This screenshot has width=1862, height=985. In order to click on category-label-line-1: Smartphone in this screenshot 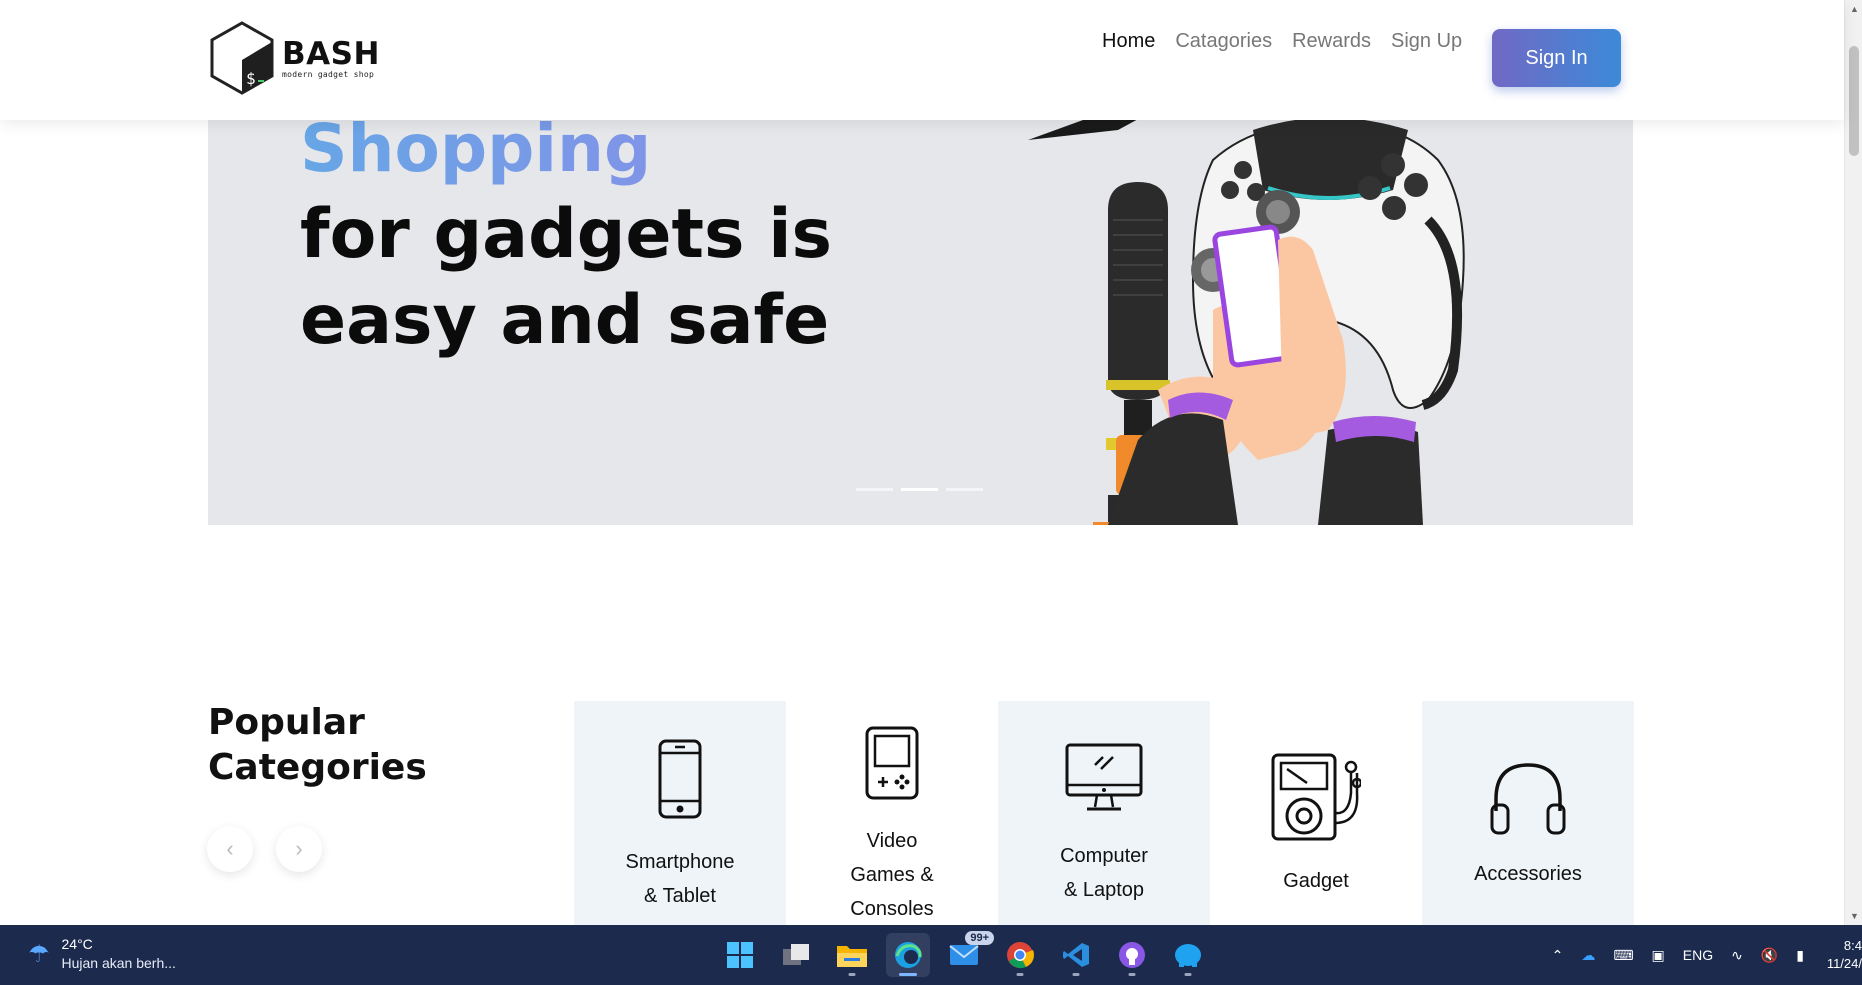, I will do `click(680, 862)`.